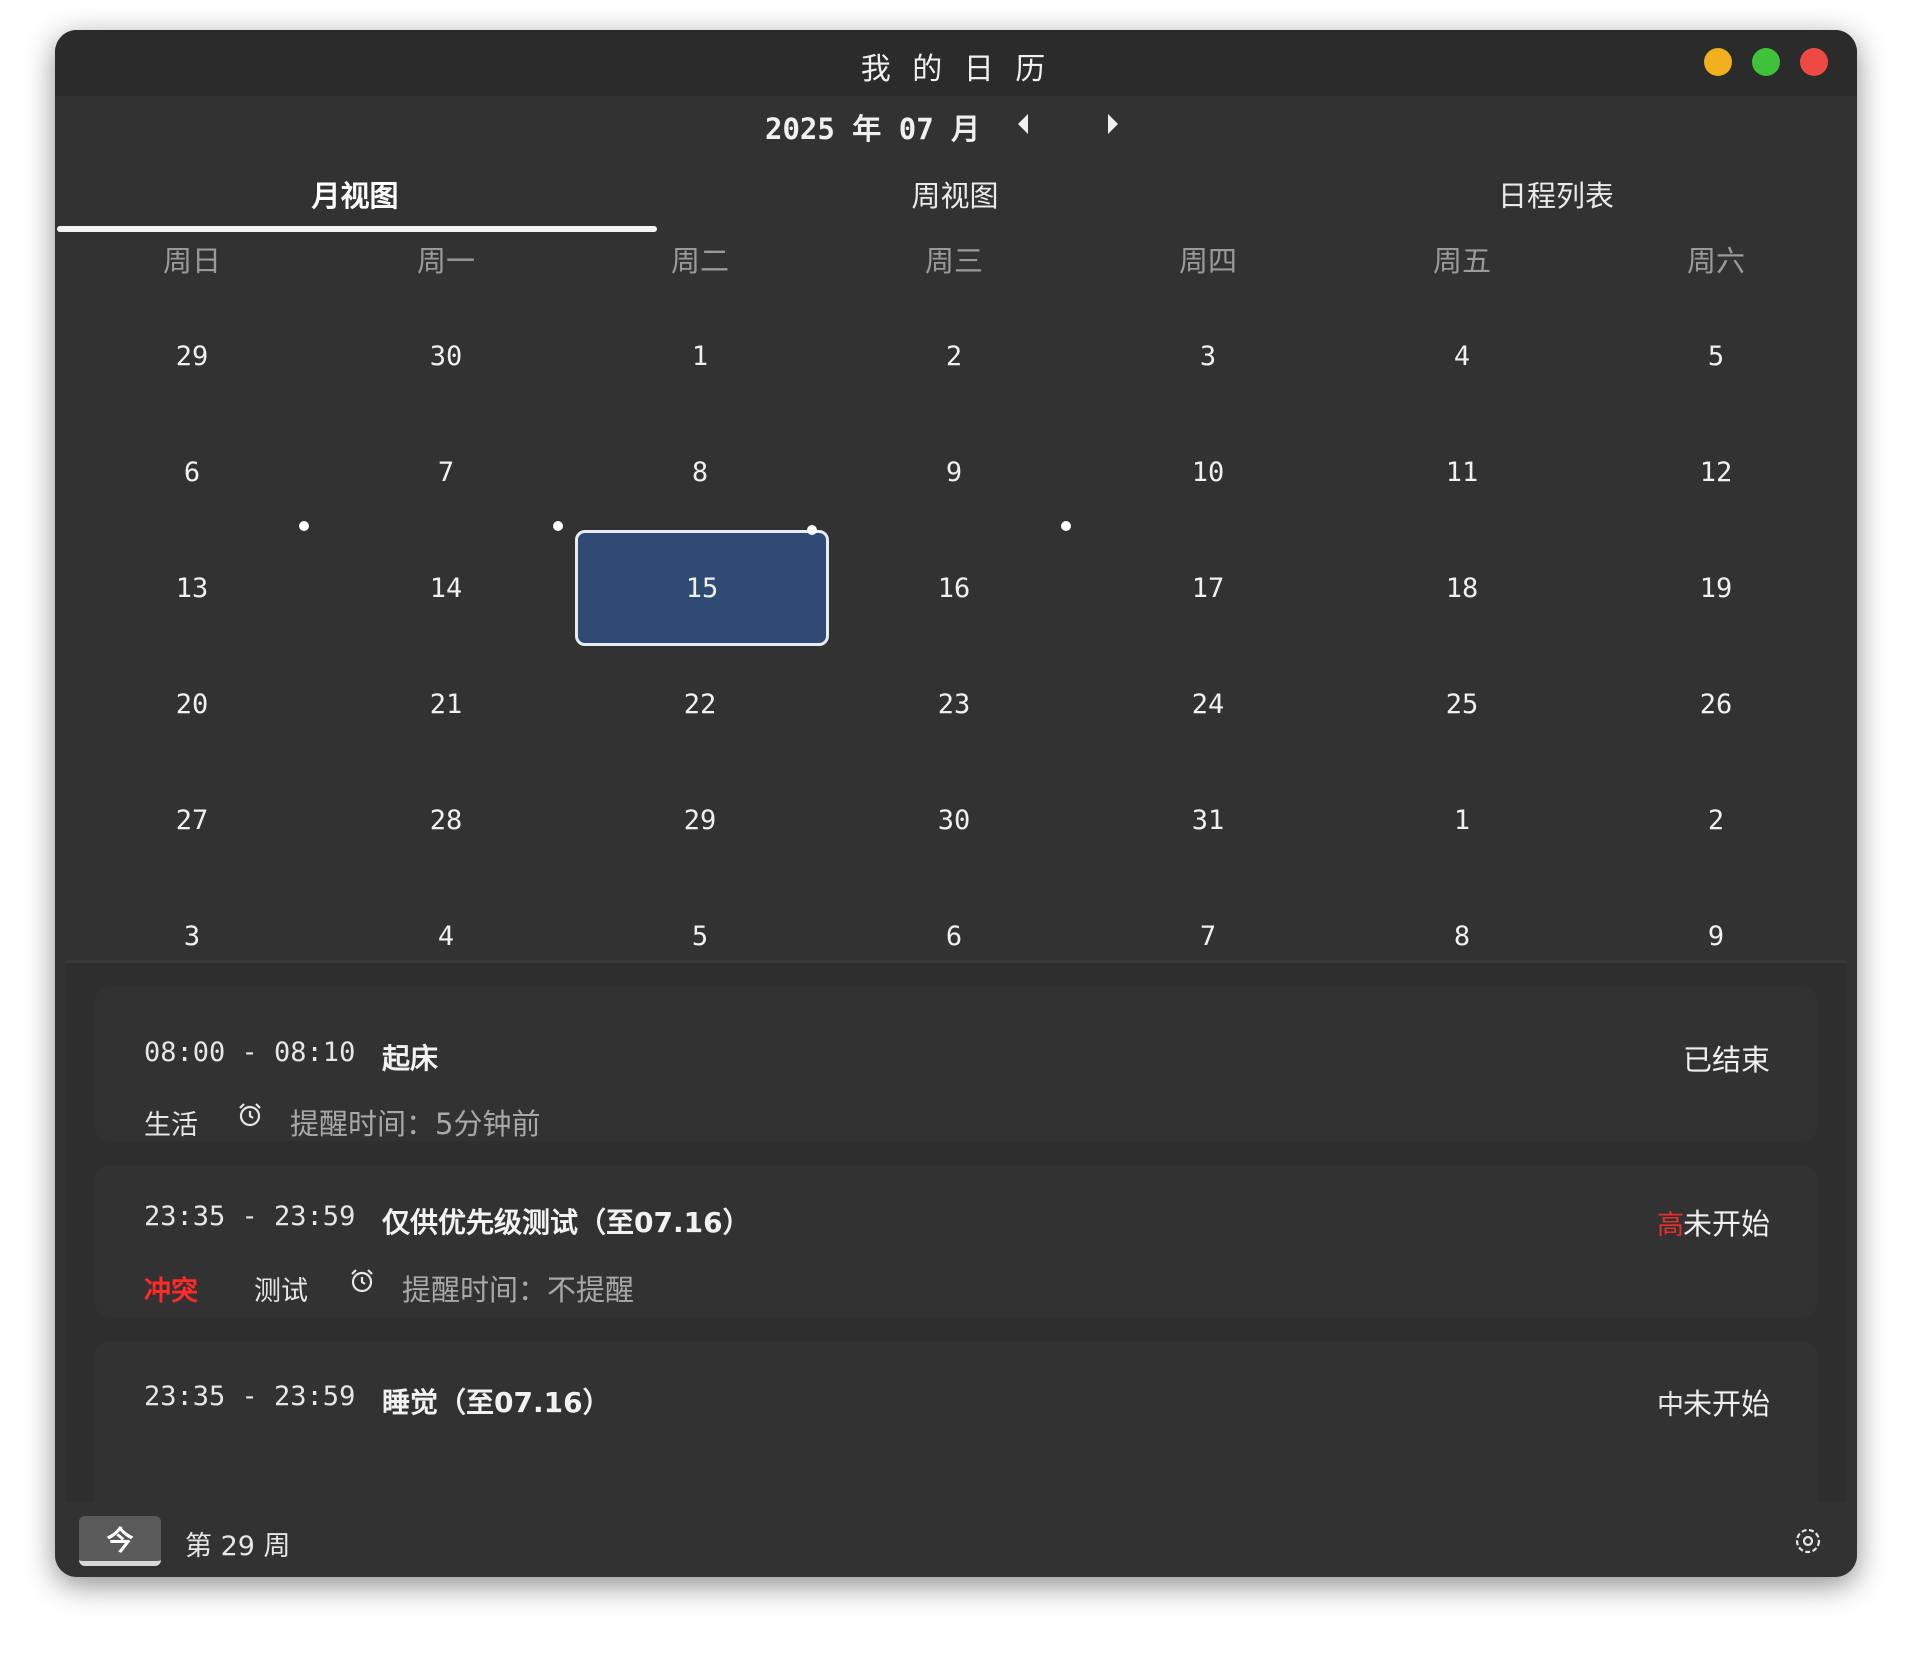 This screenshot has height=1656, width=1912. Describe the element at coordinates (566, 1222) in the screenshot. I see `event-title: 仅供优先级测试（至07.16）` at that location.